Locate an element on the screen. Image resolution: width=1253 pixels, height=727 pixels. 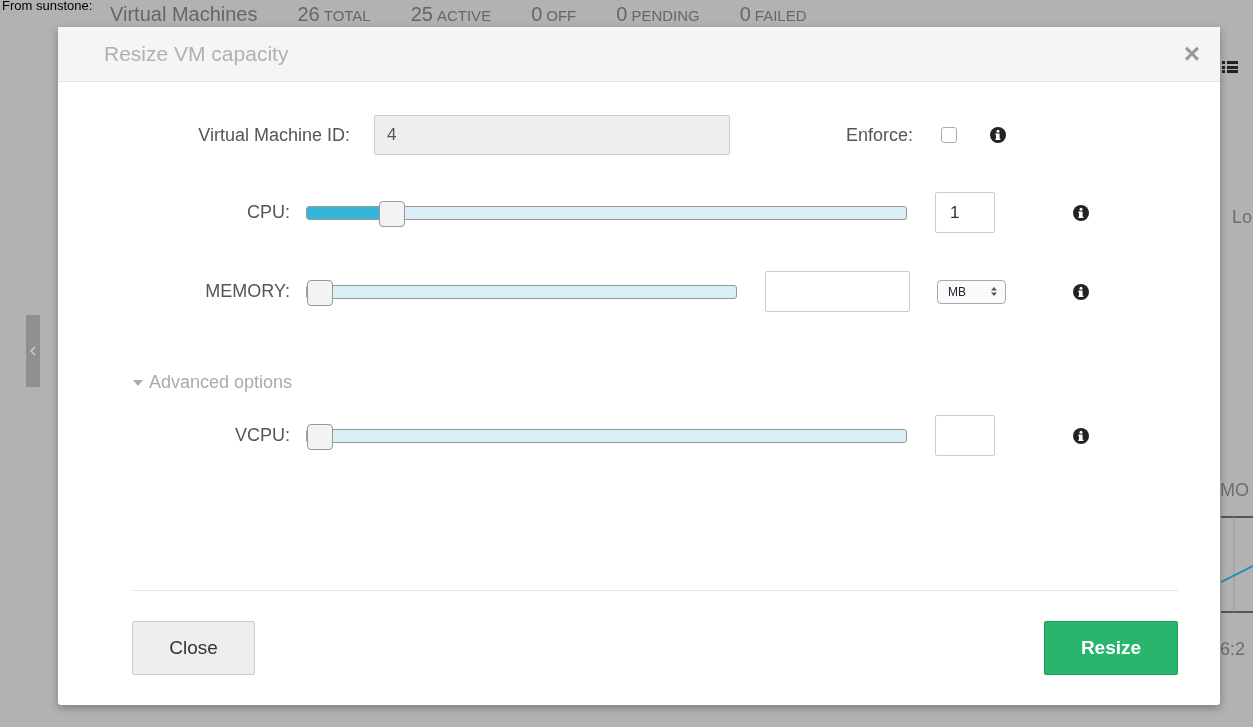
enforce-checkbox is located at coordinates (949, 135).